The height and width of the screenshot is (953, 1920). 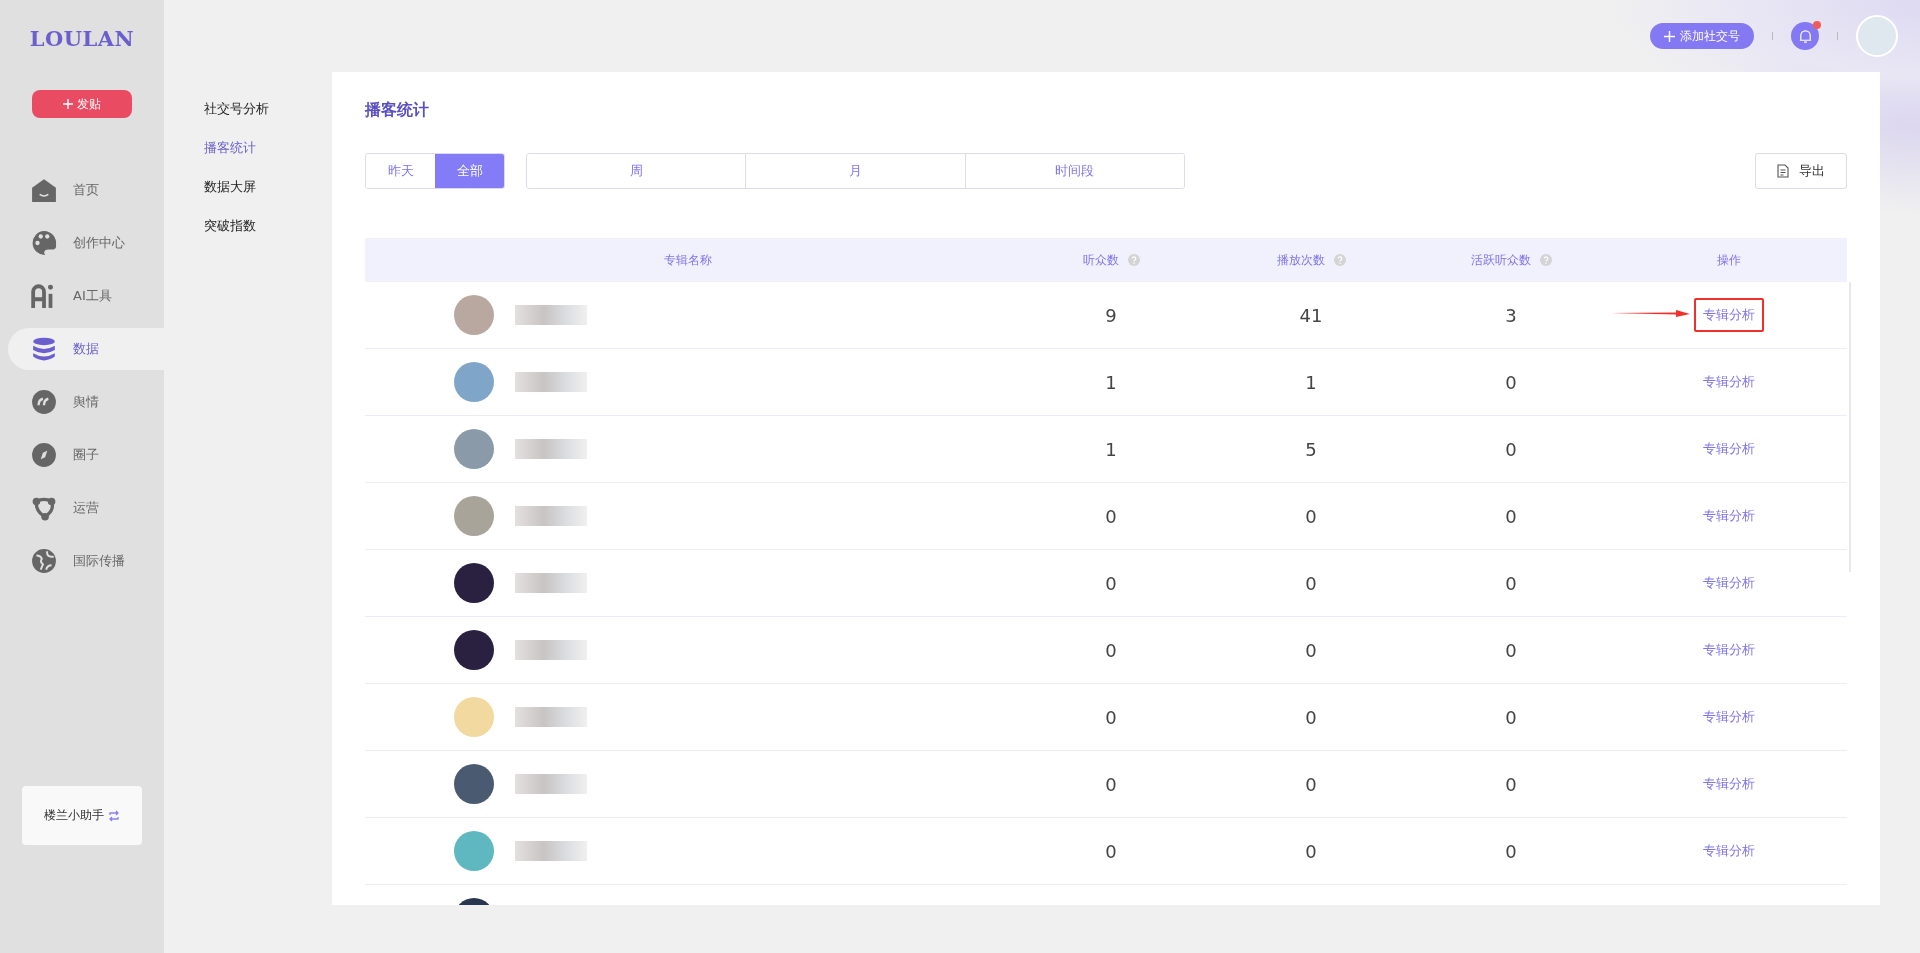 I want to click on table-cell-text: 5, so click(x=1311, y=449).